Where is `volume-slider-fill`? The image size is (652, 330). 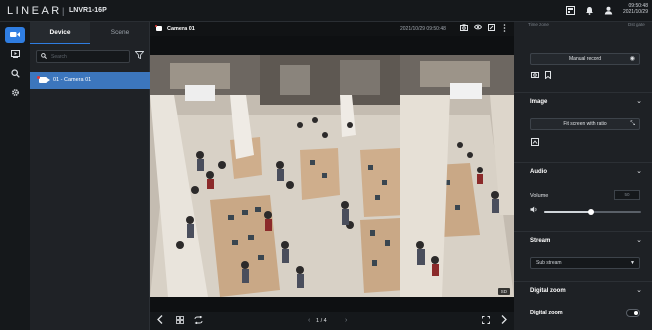 volume-slider-fill is located at coordinates (567, 212).